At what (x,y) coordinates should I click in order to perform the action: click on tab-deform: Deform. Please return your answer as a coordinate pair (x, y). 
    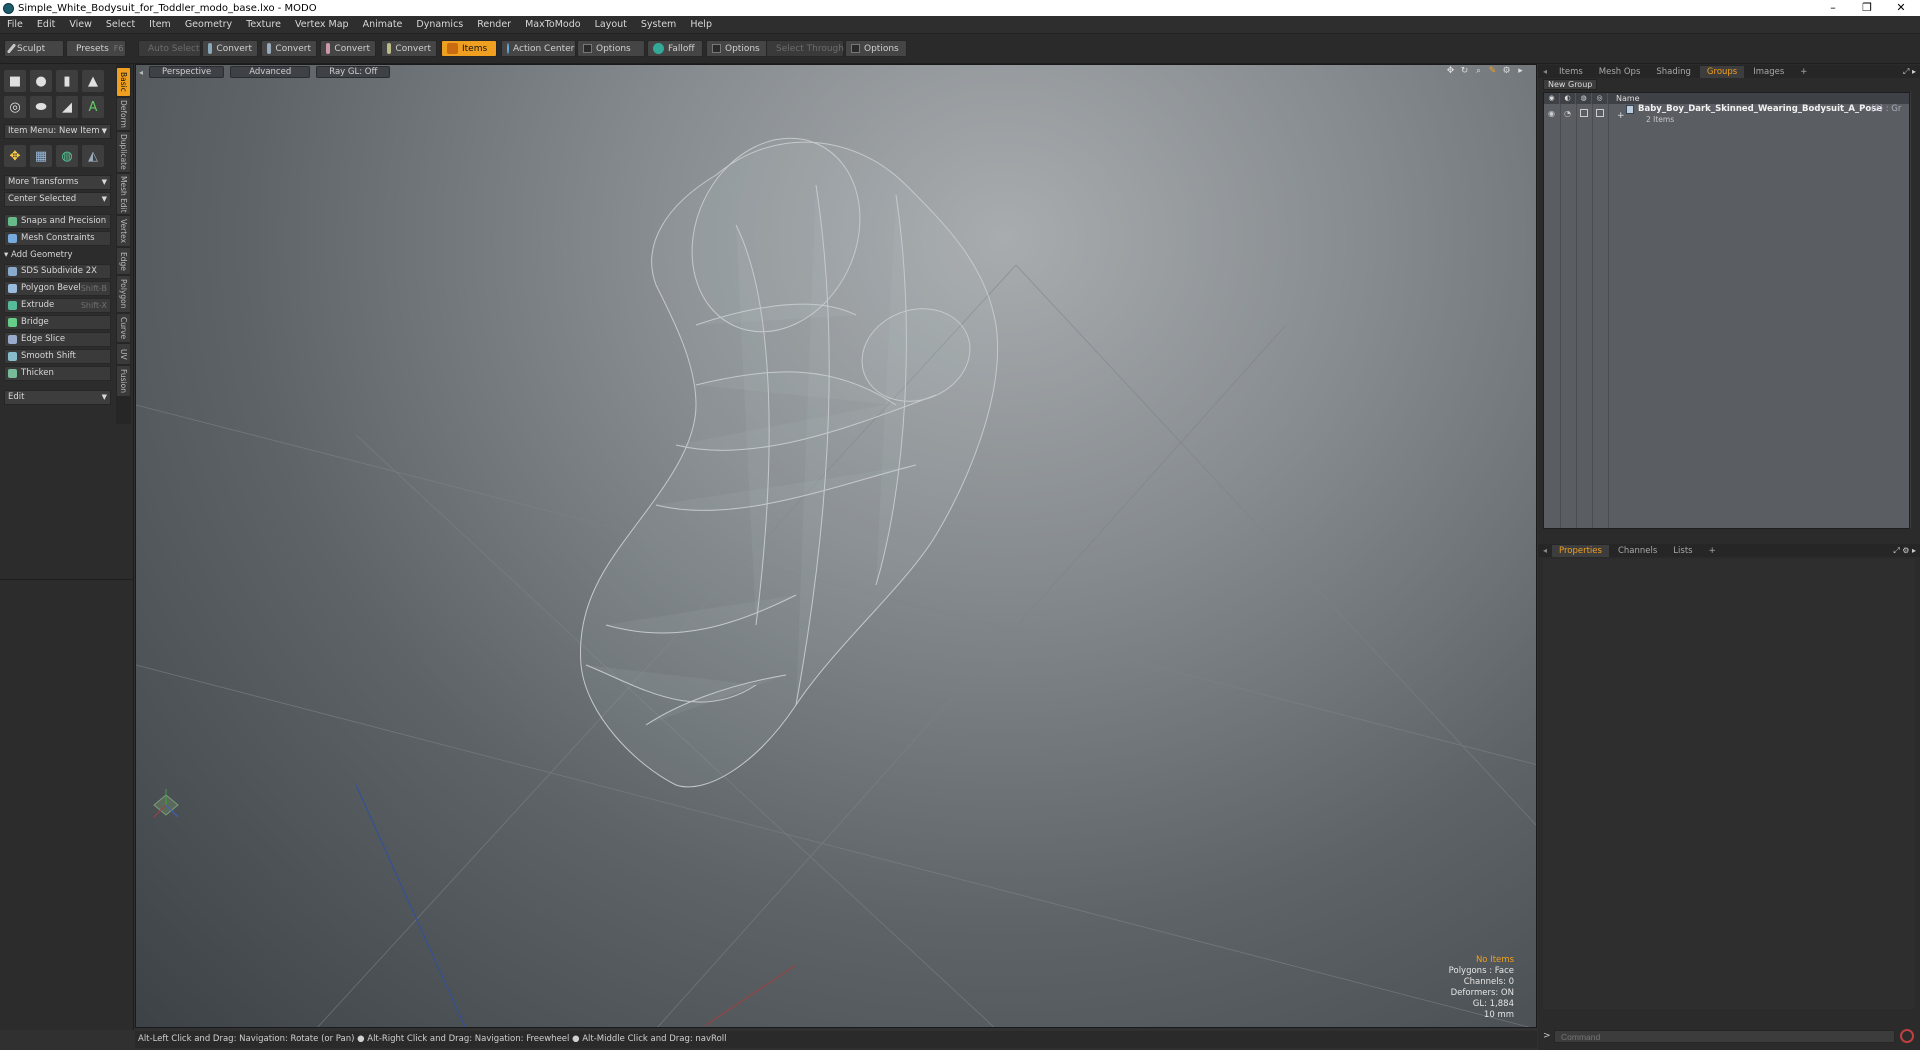
    Looking at the image, I should click on (123, 114).